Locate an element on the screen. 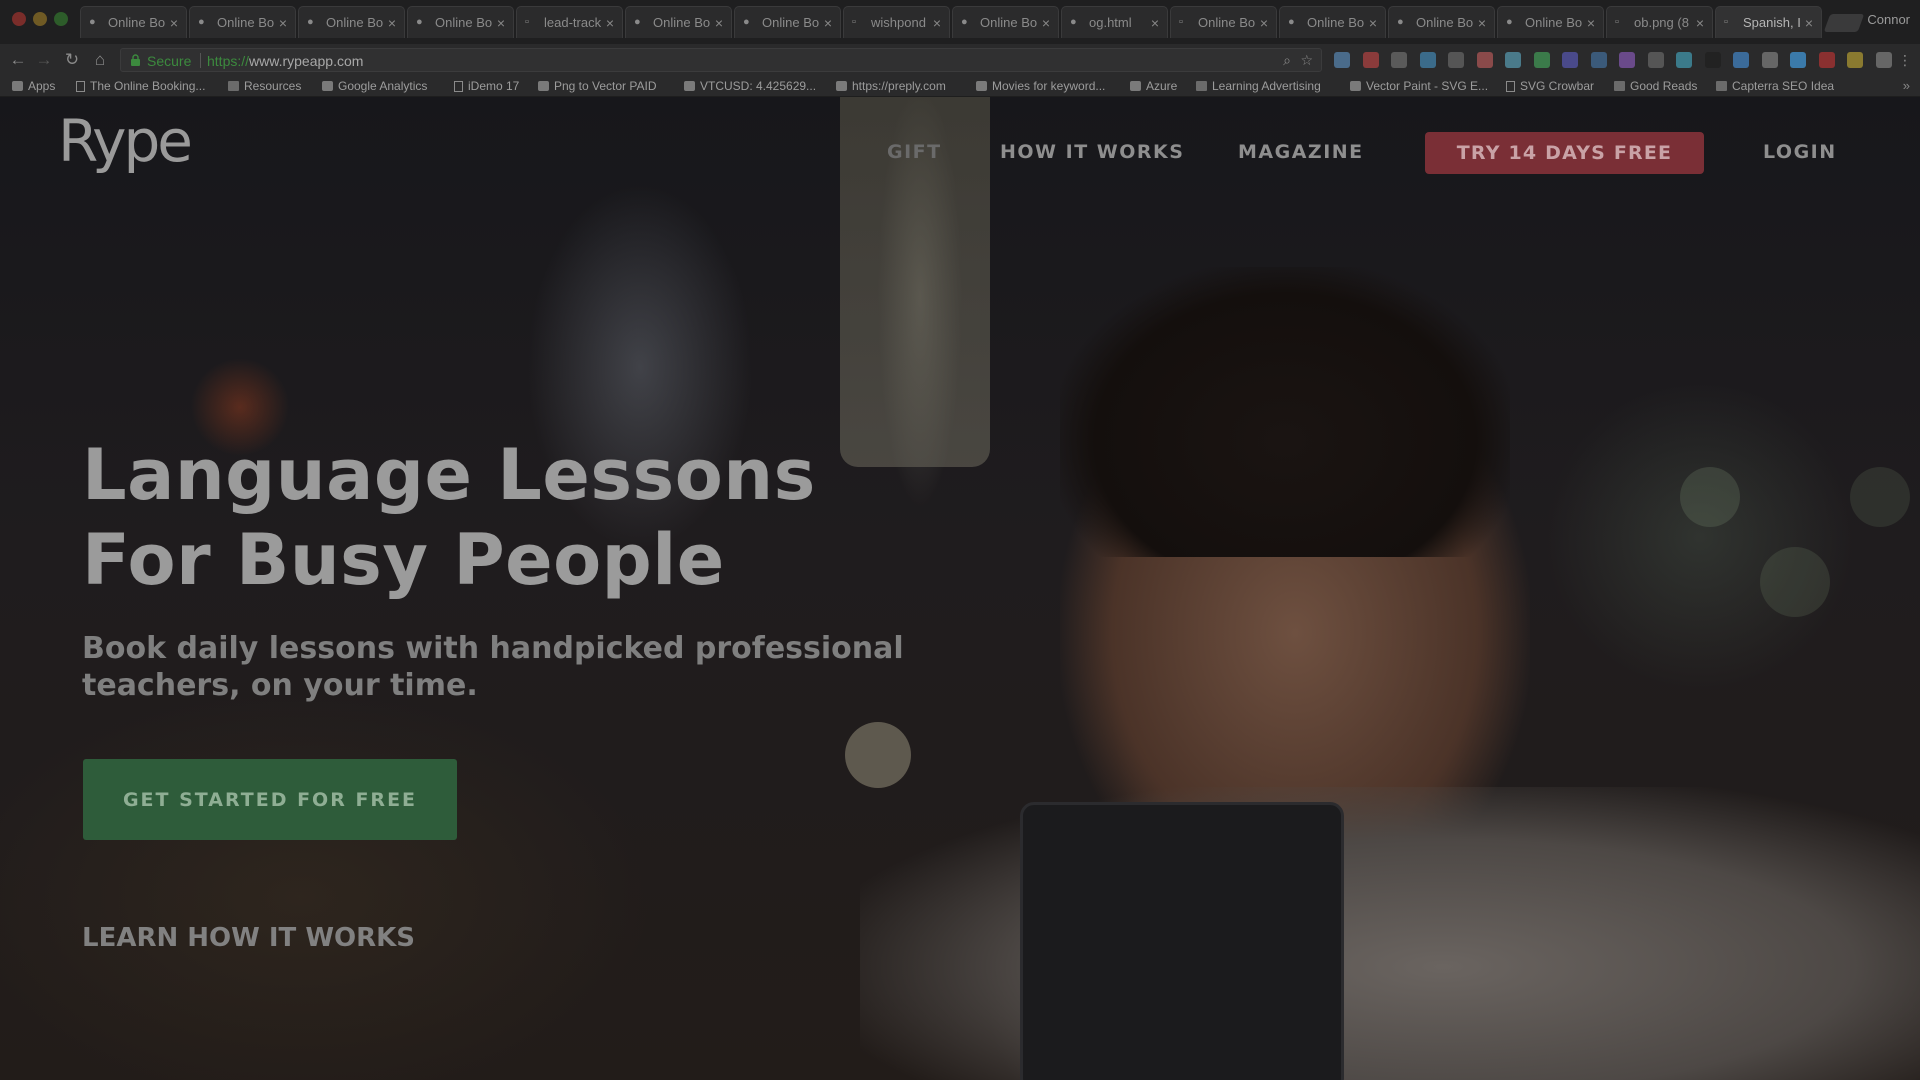 The width and height of the screenshot is (1920, 1080). folder-icon is located at coordinates (233, 86).